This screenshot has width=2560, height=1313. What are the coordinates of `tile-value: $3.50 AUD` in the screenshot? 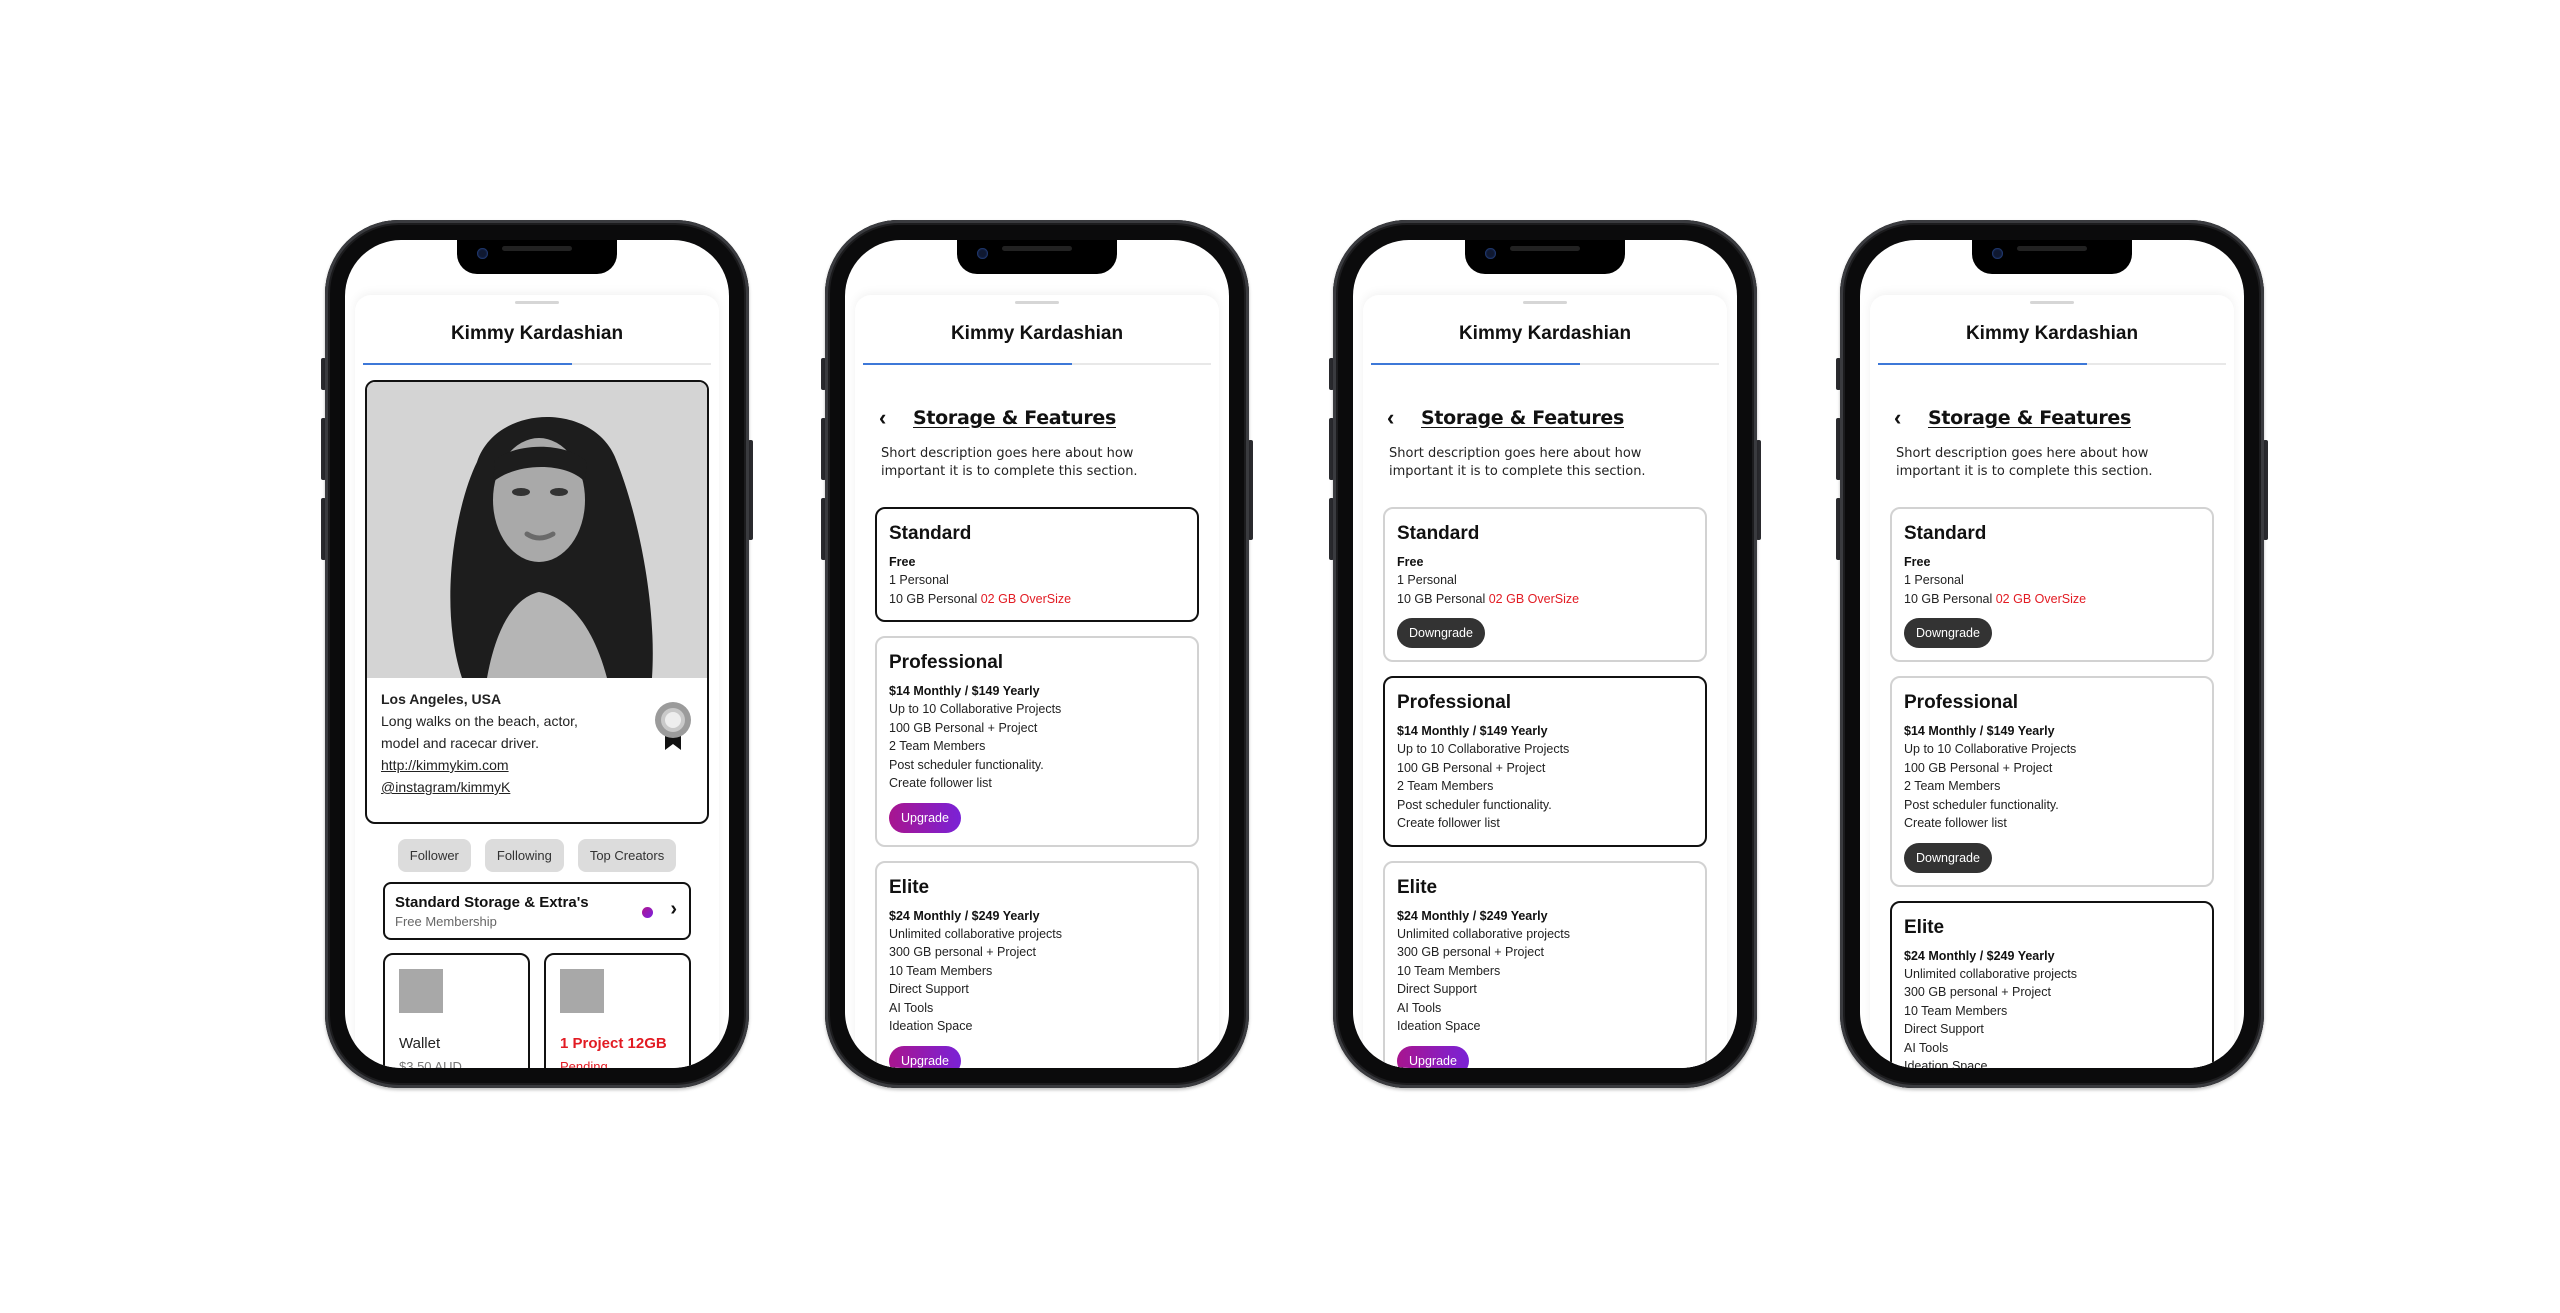 It's located at (430, 1063).